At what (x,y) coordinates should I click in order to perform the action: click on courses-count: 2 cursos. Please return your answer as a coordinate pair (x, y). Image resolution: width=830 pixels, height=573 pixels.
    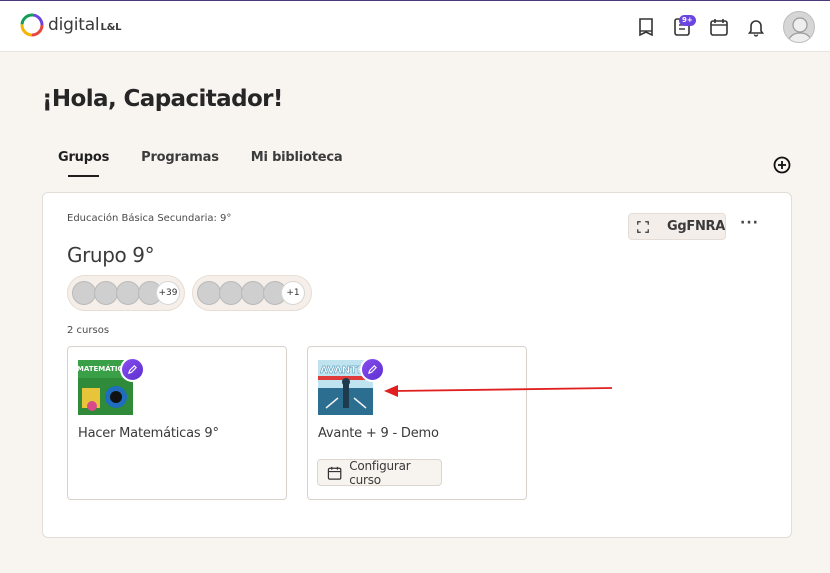
    Looking at the image, I should click on (88, 330).